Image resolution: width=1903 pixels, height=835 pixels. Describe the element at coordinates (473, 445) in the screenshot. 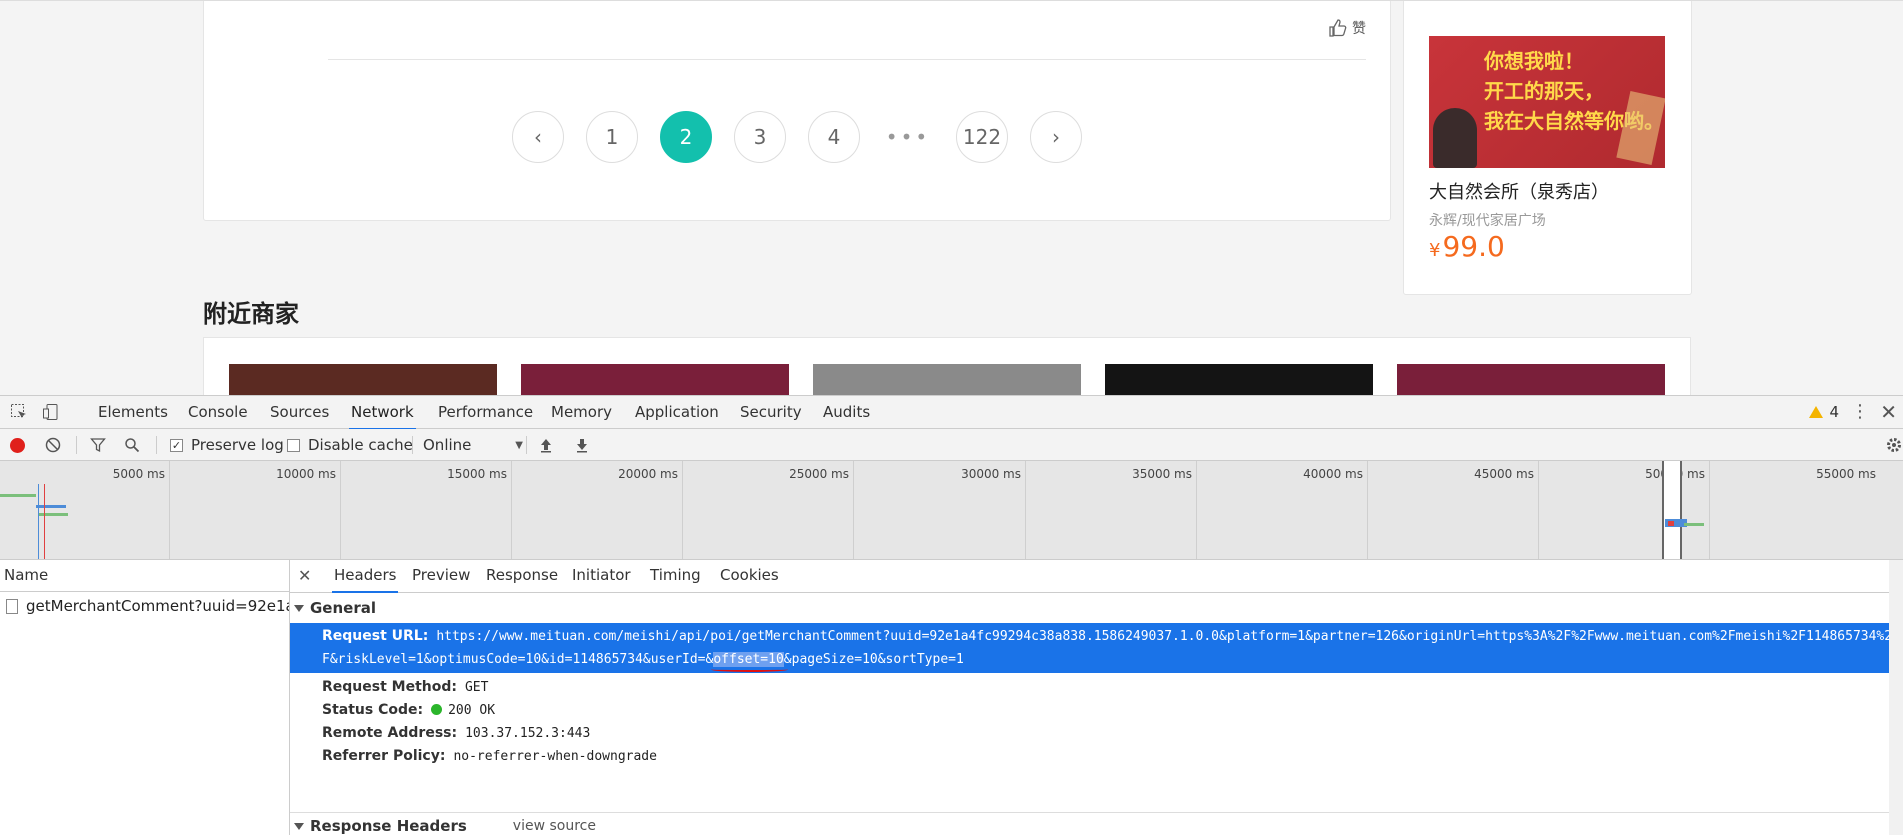

I see `throttling-select: Online ▼` at that location.